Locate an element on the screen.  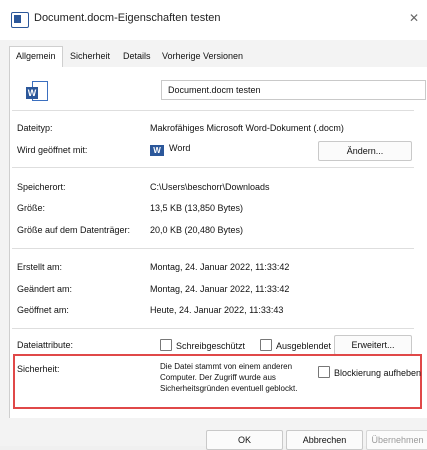
tab-vorherige-versionen: Vorherige Versionen is located at coordinates (202, 56).